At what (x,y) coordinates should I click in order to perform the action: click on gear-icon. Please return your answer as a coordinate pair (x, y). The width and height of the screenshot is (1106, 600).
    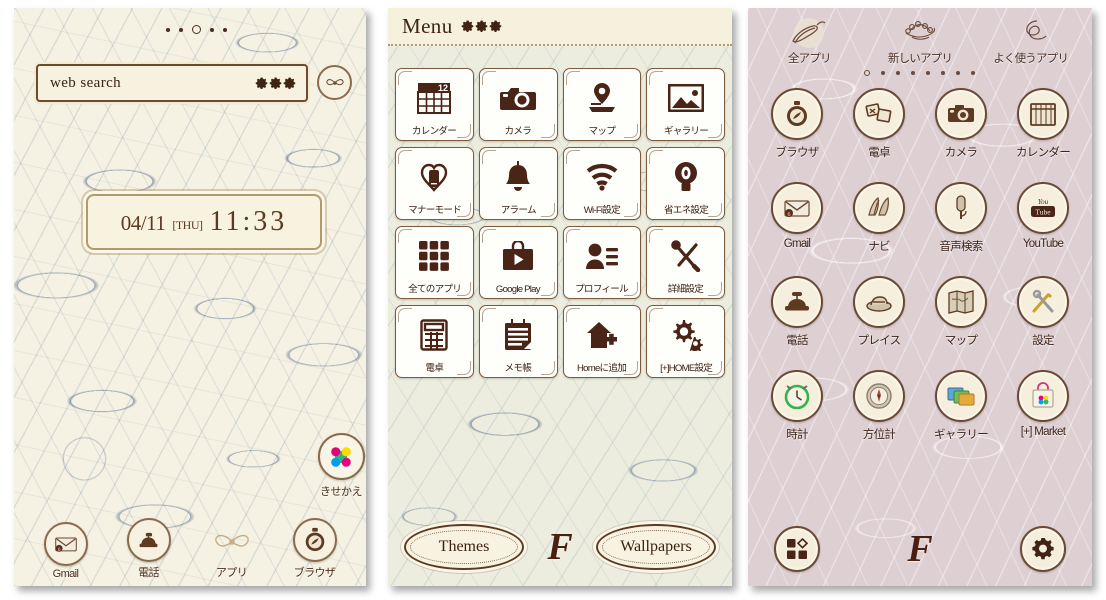
    Looking at the image, I should click on (1042, 549).